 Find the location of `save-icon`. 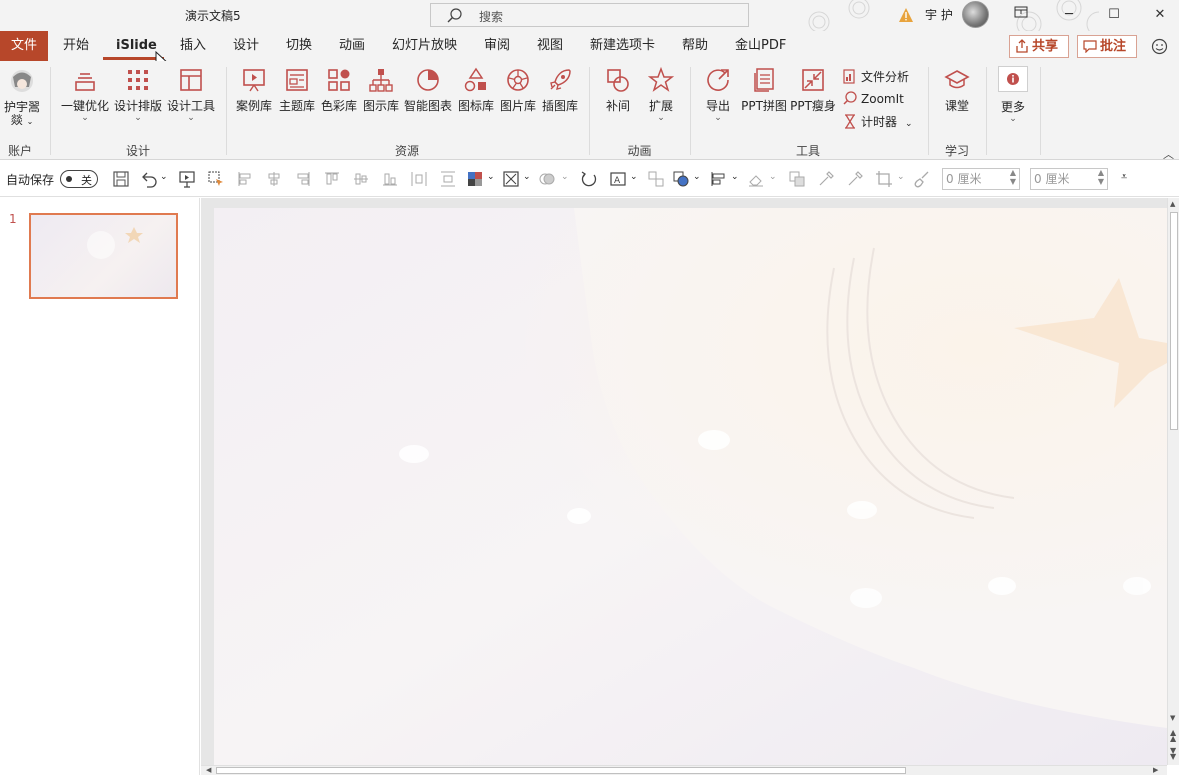

save-icon is located at coordinates (121, 179).